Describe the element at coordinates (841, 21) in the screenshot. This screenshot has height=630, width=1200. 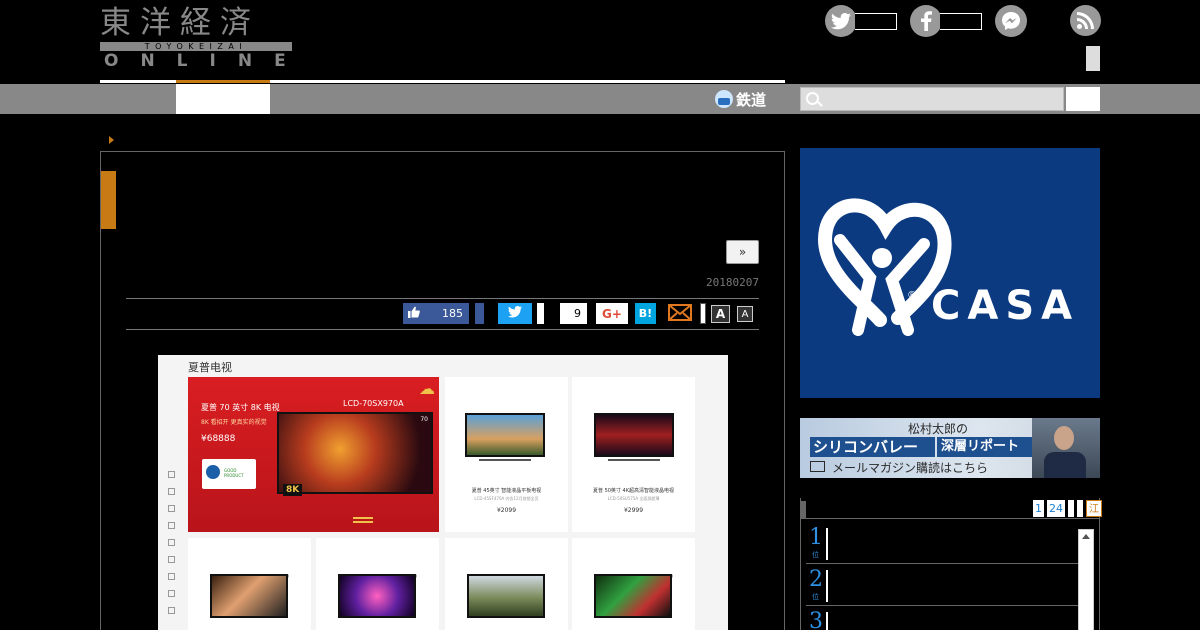
I see `twitter-icon` at that location.